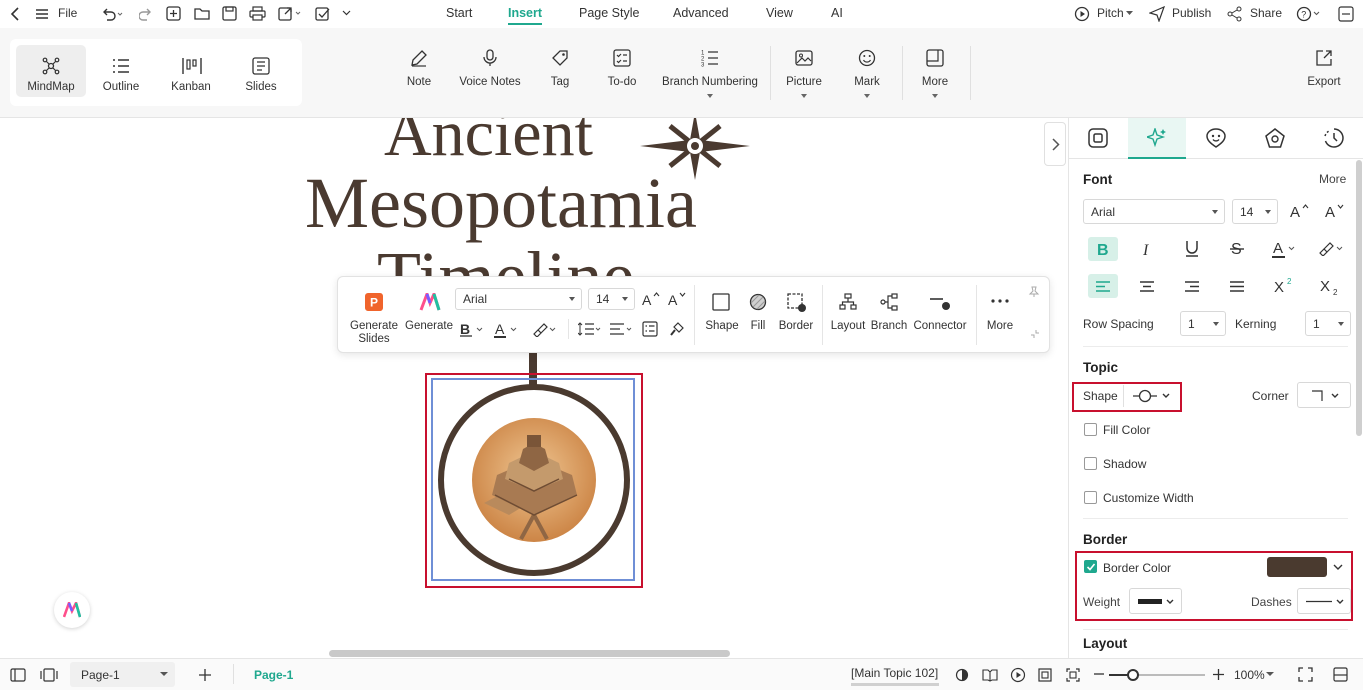 Image resolution: width=1363 pixels, height=690 pixels. Describe the element at coordinates (1082, 14) in the screenshot. I see `play-icon` at that location.